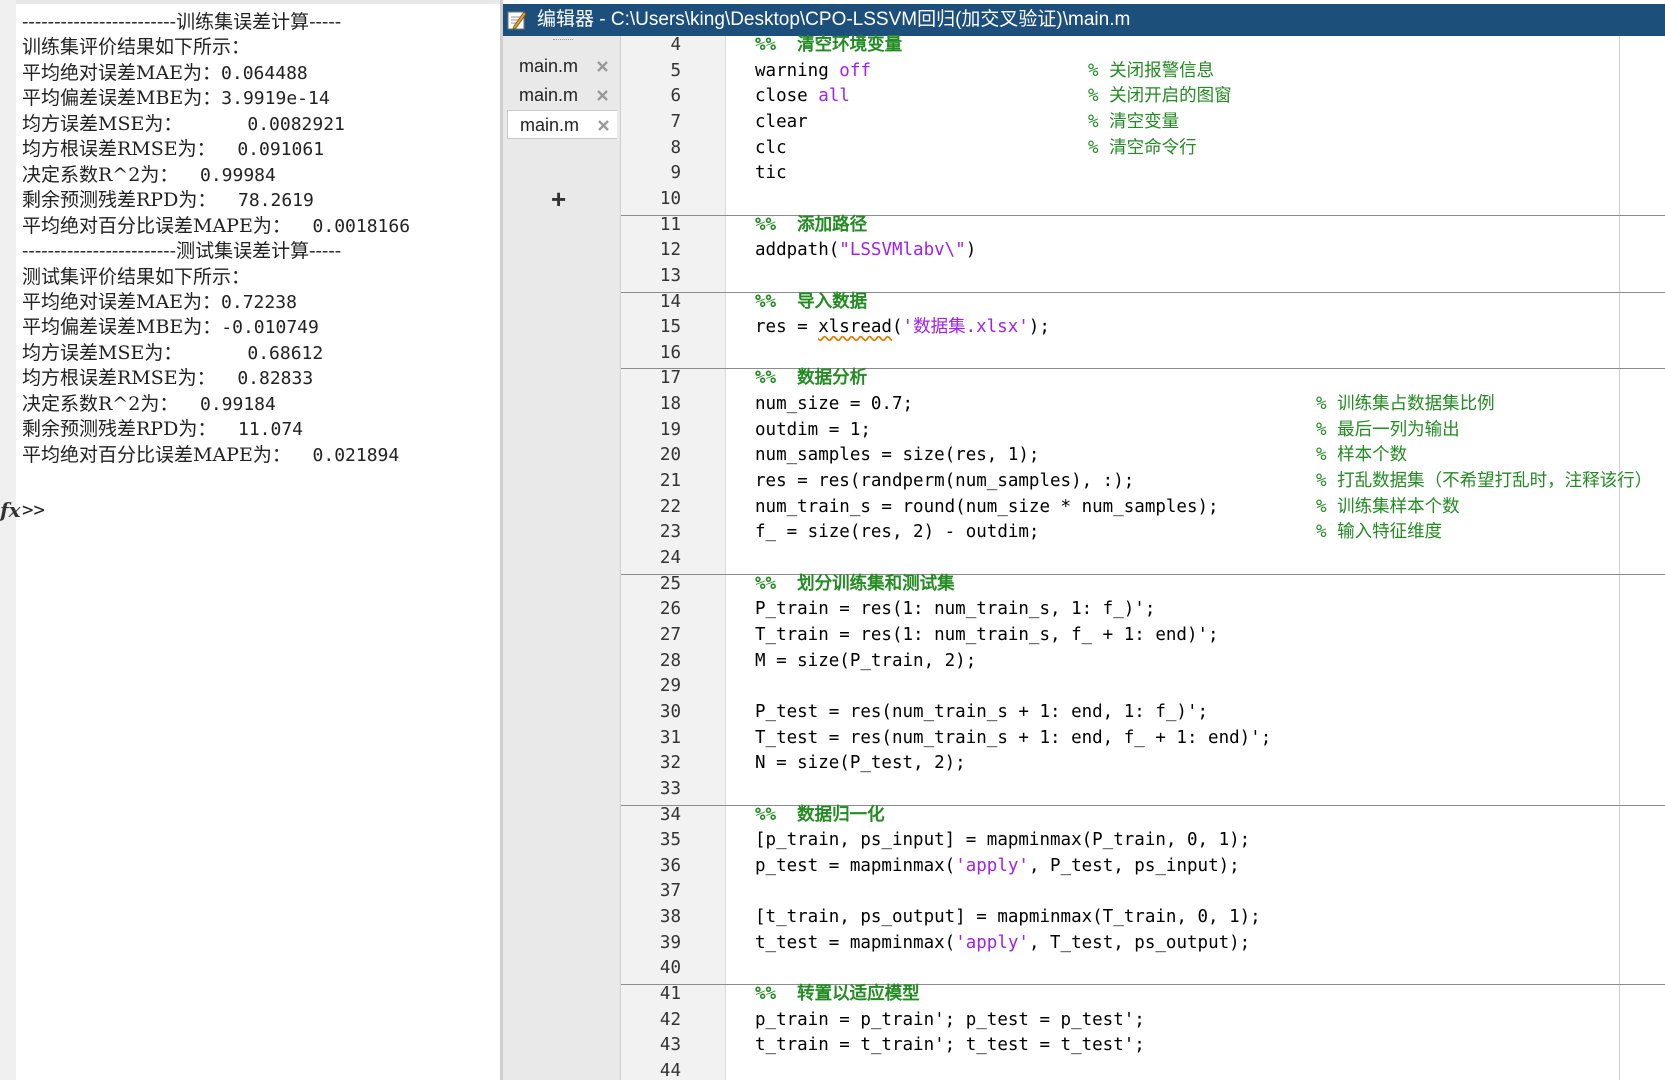 The width and height of the screenshot is (1665, 1085). What do you see at coordinates (670, 763) in the screenshot?
I see `line-number: 32` at bounding box center [670, 763].